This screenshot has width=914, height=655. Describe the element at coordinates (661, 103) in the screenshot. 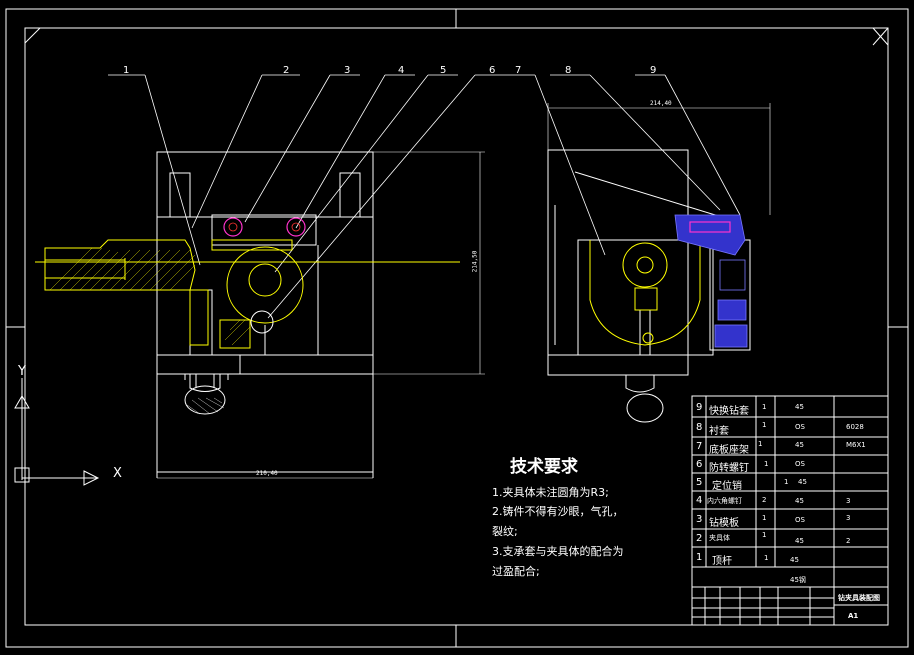

I see `dim-side-width: 214,40` at that location.